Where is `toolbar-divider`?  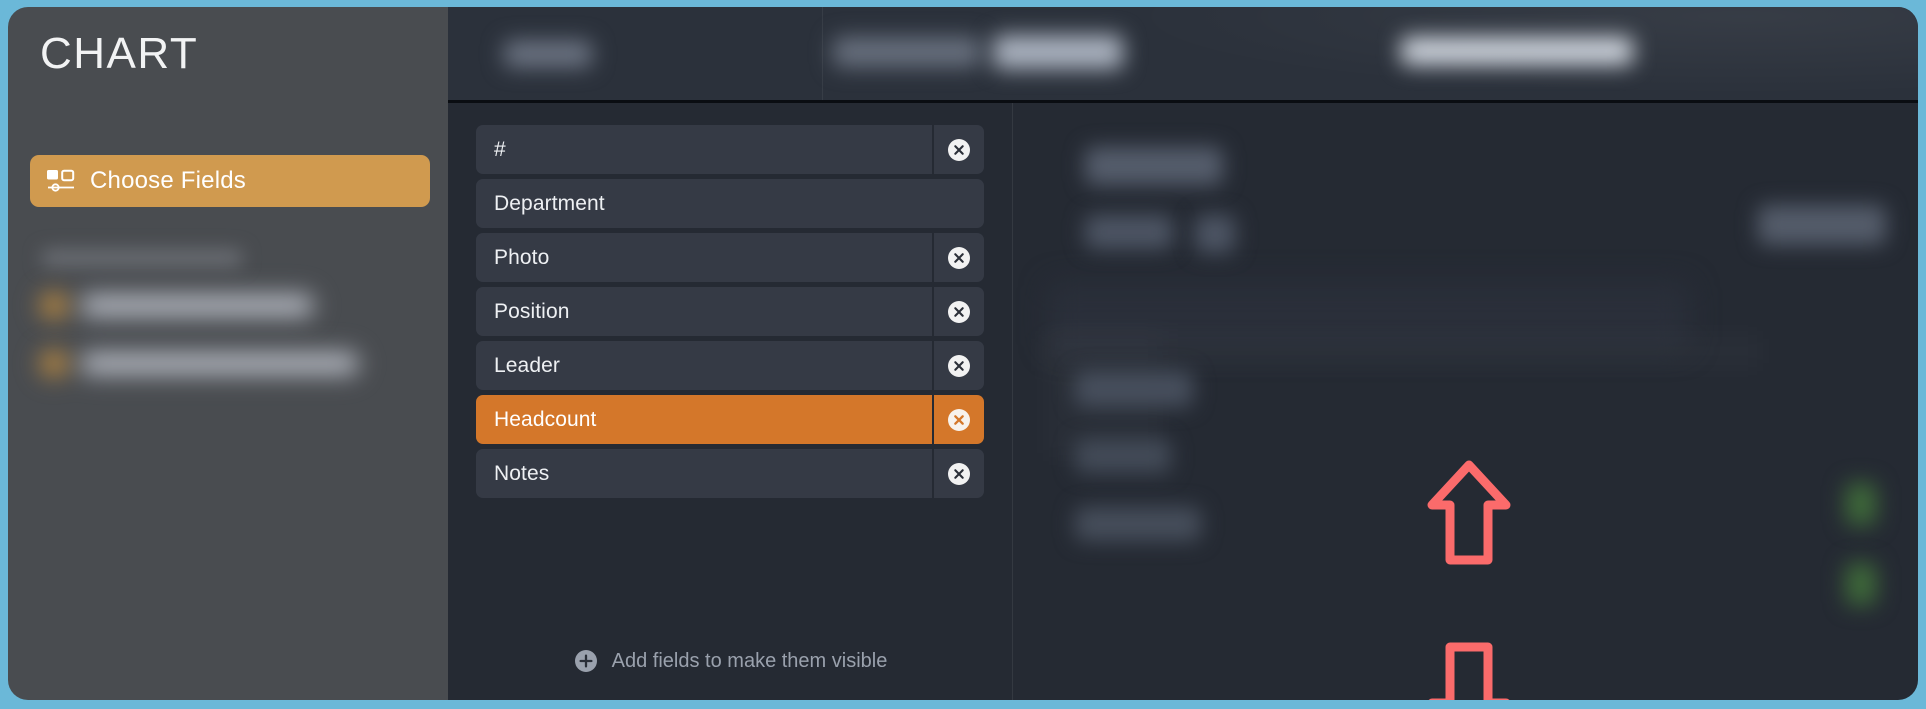
toolbar-divider is located at coordinates (822, 53).